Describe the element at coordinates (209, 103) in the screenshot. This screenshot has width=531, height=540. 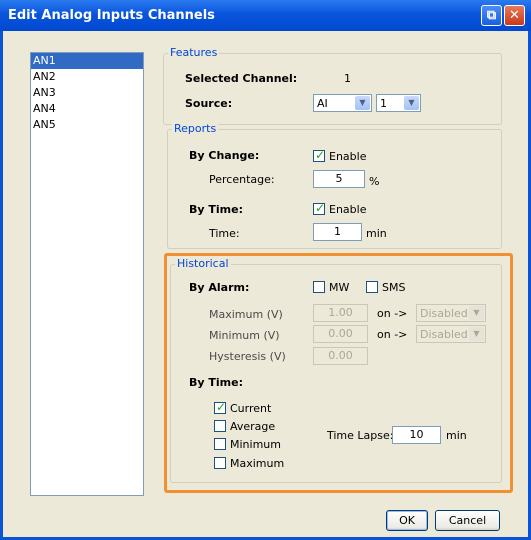
I see `source-label: Source:` at that location.